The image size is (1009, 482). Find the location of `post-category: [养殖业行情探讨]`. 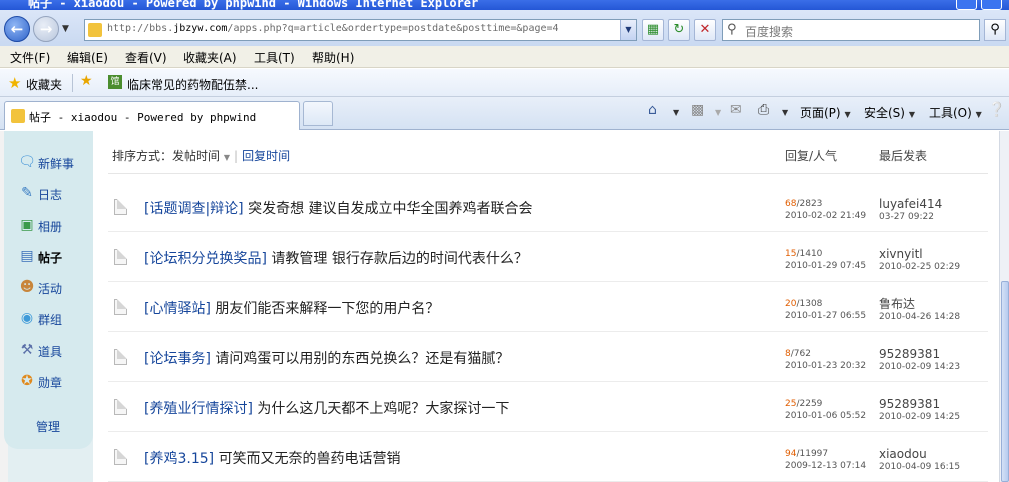

post-category: [养殖业行情探讨] is located at coordinates (198, 409).